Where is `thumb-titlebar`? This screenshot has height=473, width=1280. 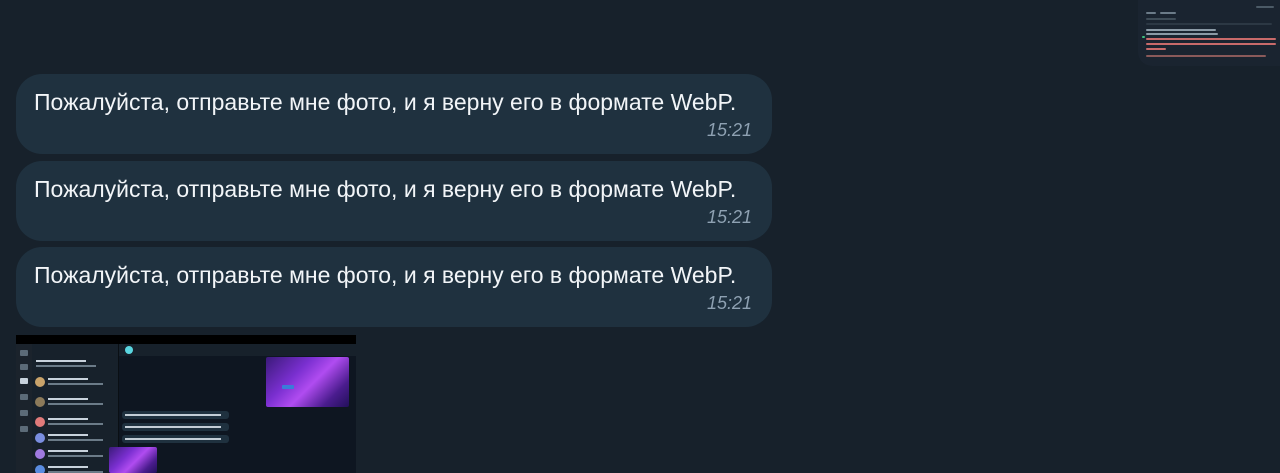 thumb-titlebar is located at coordinates (186, 339).